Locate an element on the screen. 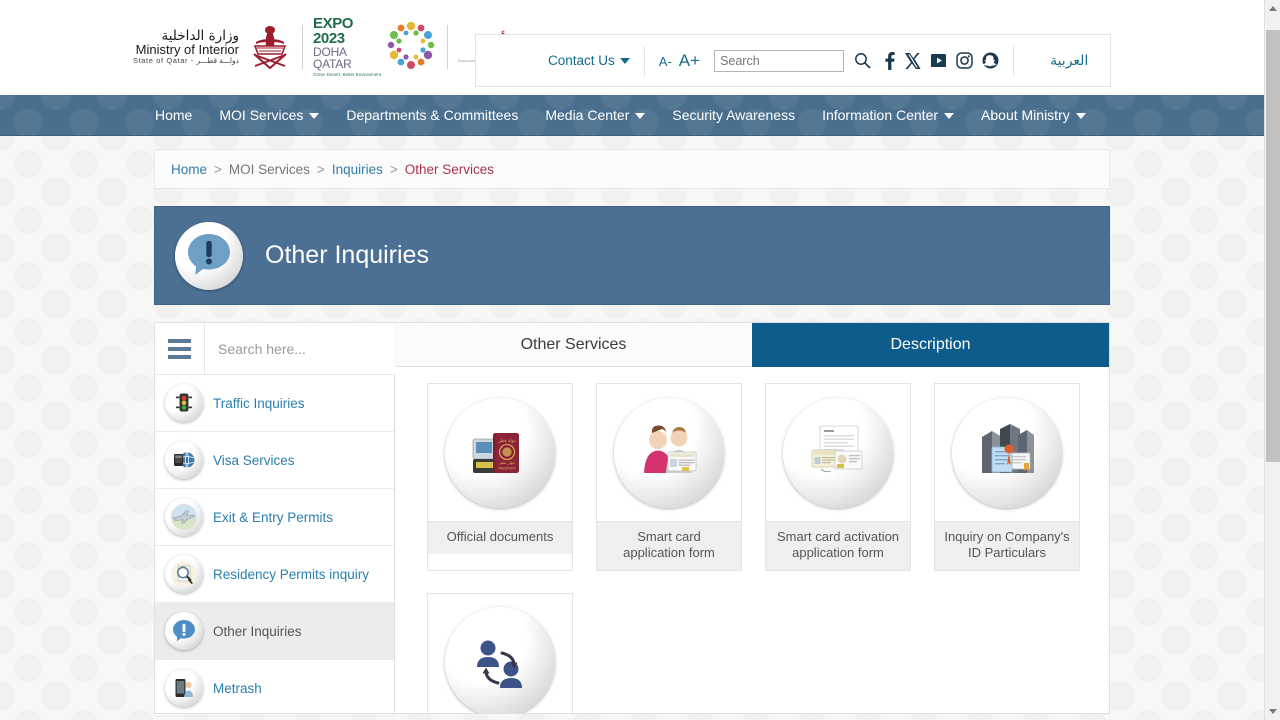  breadcrumb-item-moi-services: MOI Services is located at coordinates (269, 169).